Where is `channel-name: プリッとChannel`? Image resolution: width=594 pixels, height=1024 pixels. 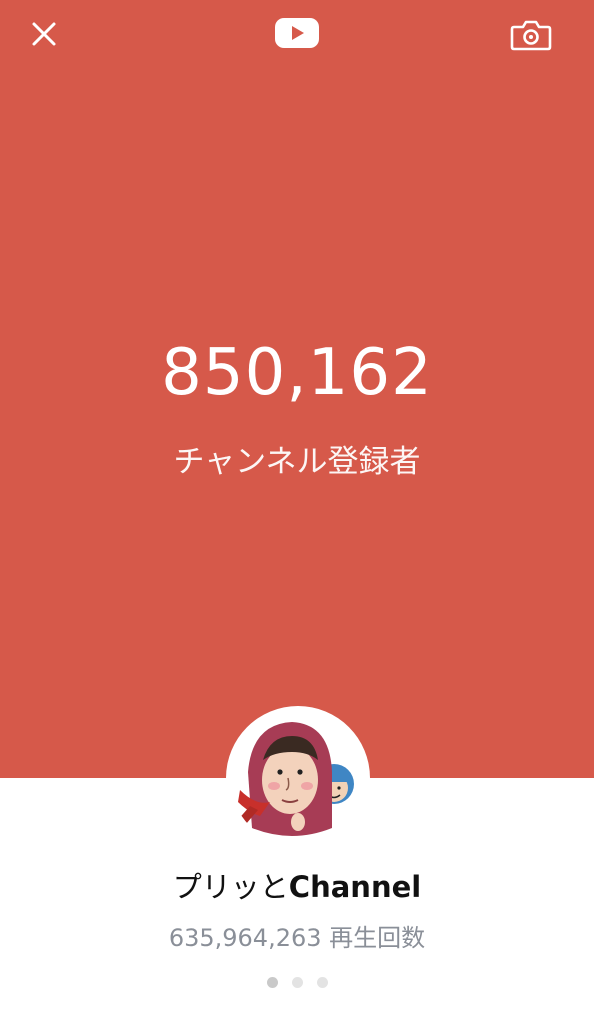
channel-name: プリッとChannel is located at coordinates (297, 885).